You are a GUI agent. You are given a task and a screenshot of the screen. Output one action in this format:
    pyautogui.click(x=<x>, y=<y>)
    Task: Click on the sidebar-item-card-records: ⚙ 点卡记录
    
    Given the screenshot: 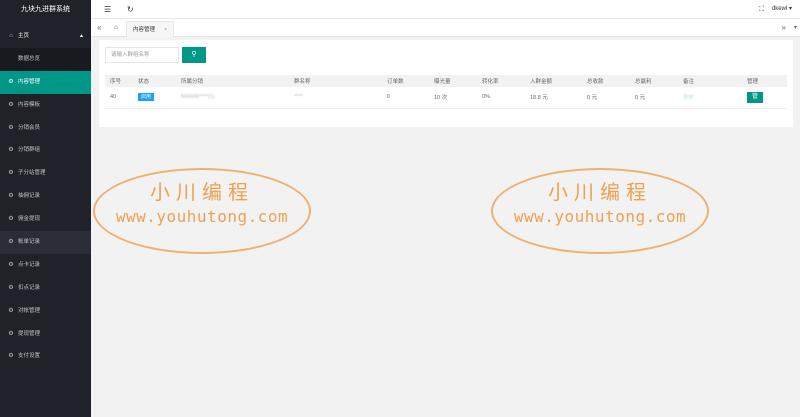 What is the action you would take?
    pyautogui.click(x=45, y=265)
    